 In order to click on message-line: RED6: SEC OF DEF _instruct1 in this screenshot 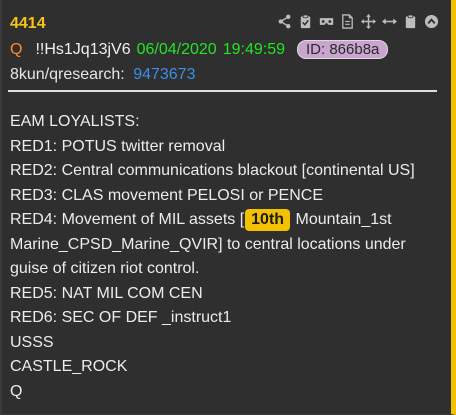, I will do `click(121, 317)`.